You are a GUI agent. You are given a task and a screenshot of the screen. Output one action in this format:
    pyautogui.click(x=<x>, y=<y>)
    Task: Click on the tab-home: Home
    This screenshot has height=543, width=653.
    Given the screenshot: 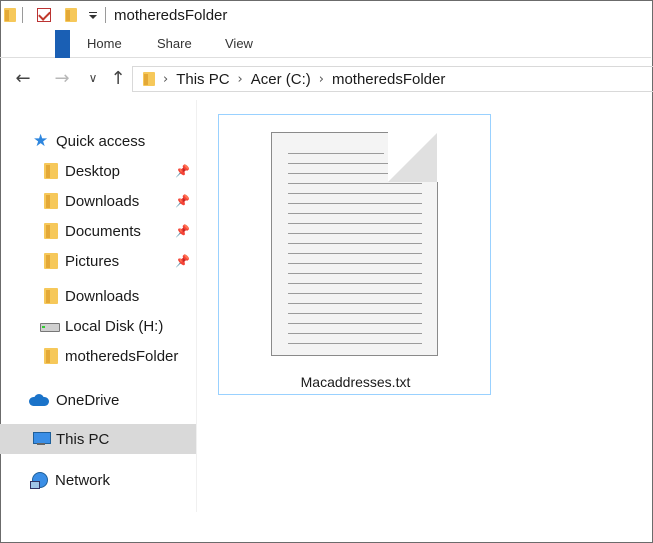 What is the action you would take?
    pyautogui.click(x=104, y=43)
    